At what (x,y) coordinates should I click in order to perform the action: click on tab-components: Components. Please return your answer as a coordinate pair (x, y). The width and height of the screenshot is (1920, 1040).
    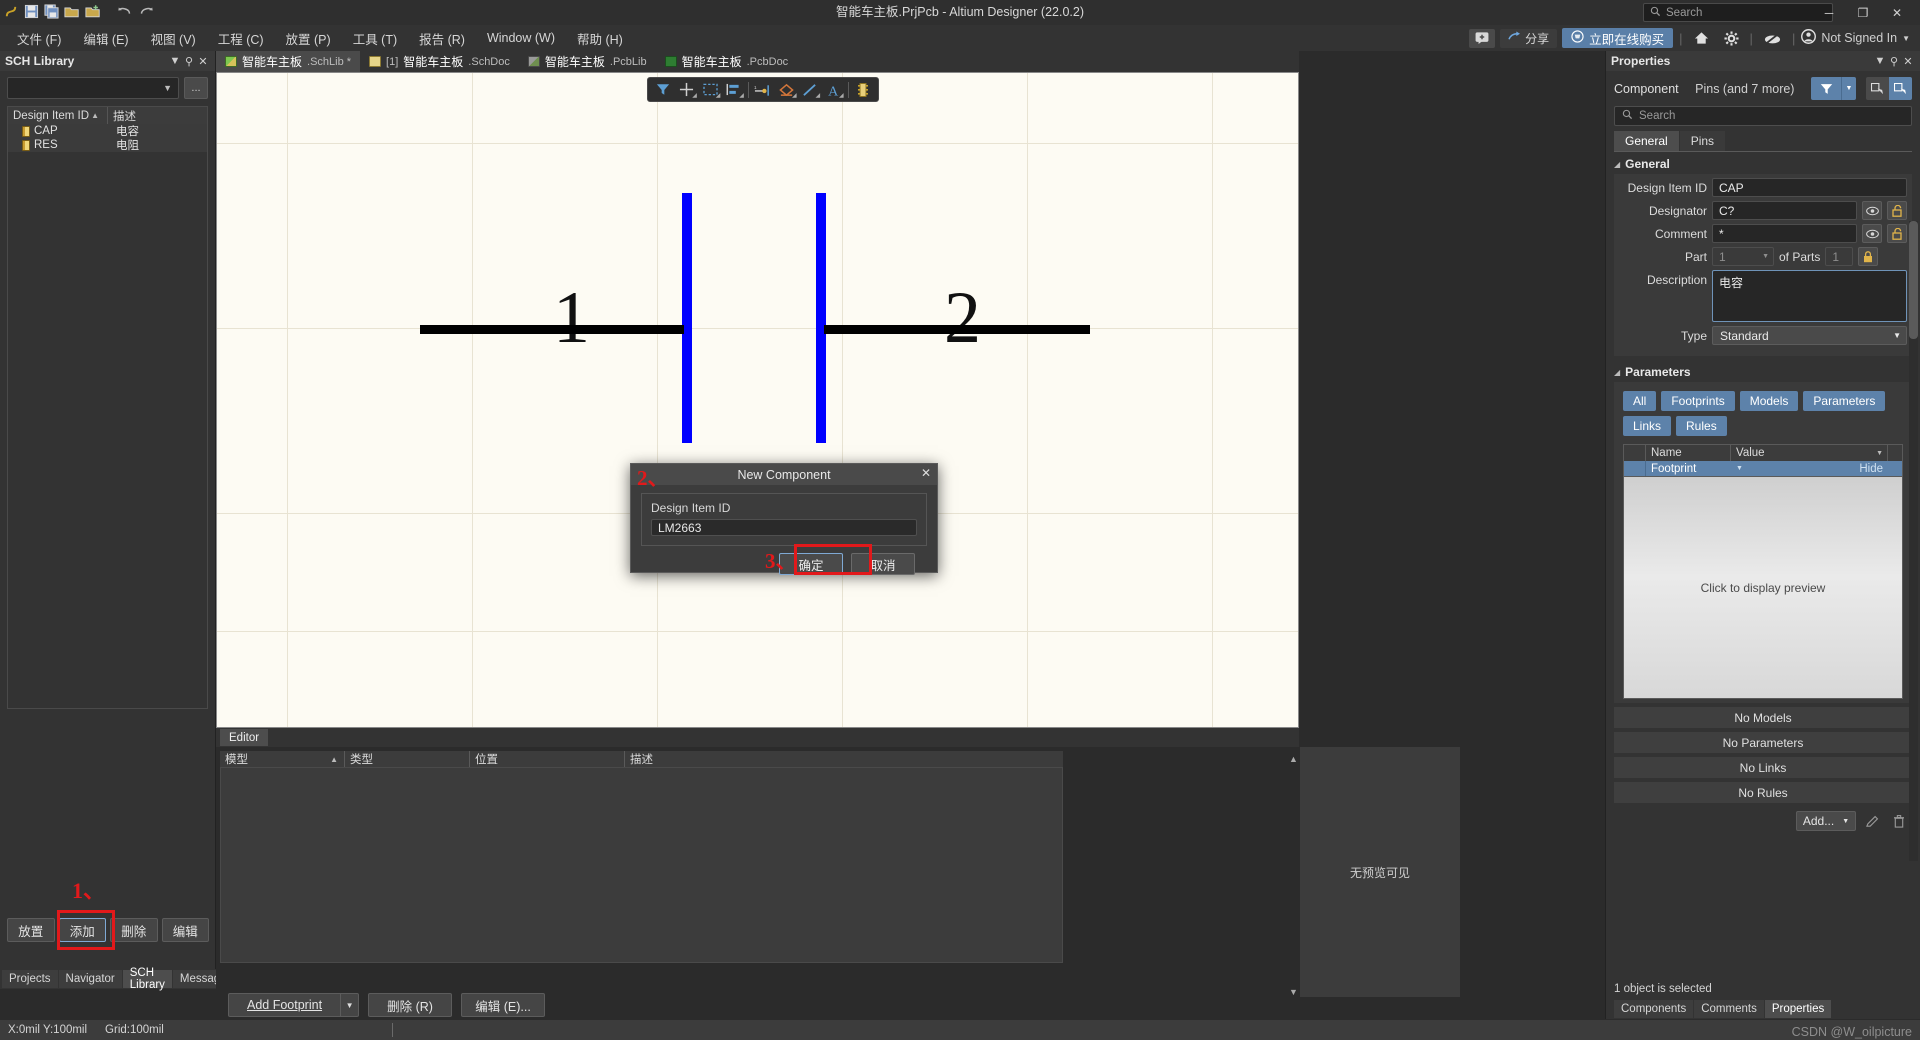
    Looking at the image, I should click on (1654, 1009).